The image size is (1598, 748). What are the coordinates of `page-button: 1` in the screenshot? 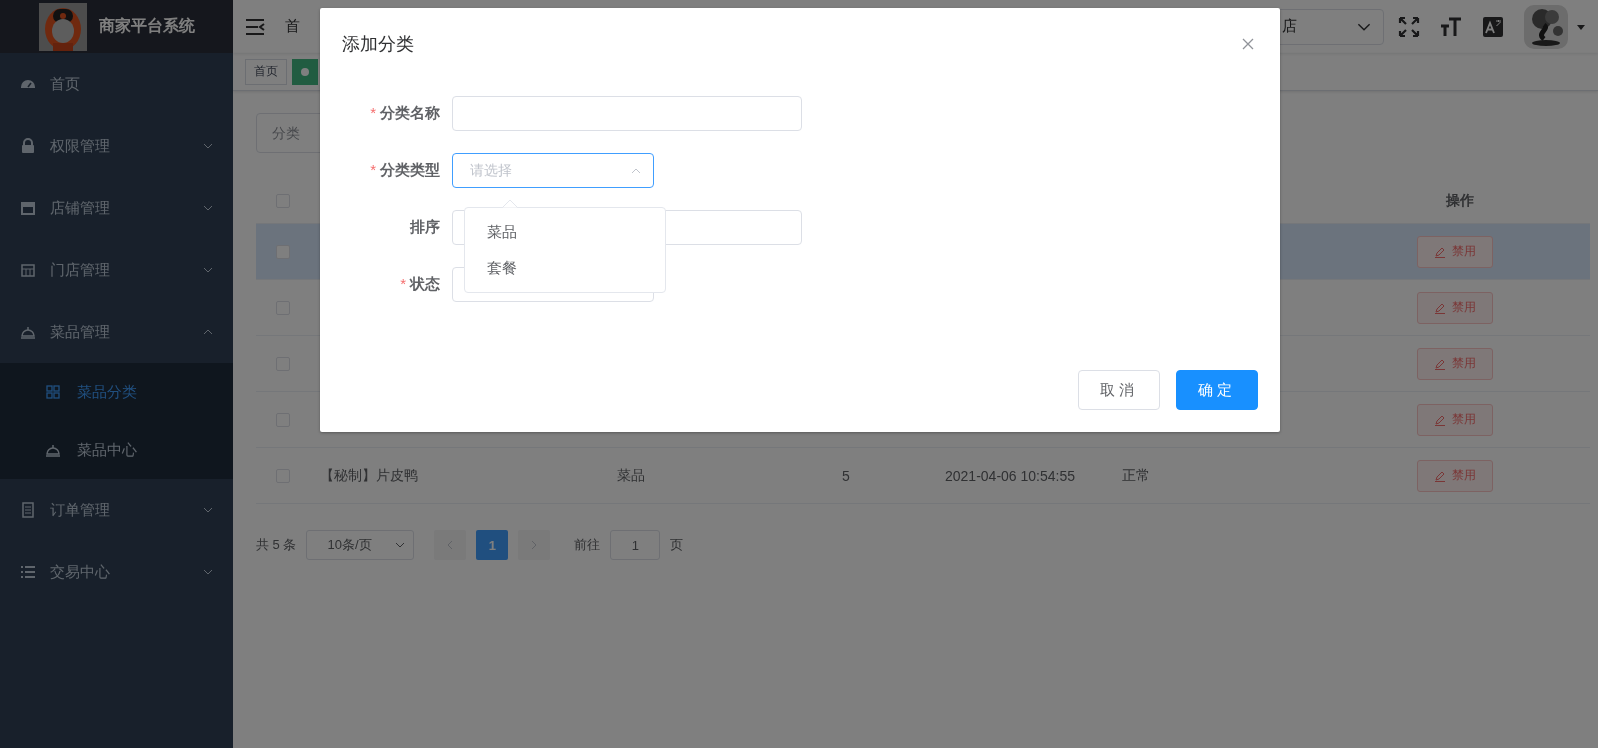 It's located at (492, 545).